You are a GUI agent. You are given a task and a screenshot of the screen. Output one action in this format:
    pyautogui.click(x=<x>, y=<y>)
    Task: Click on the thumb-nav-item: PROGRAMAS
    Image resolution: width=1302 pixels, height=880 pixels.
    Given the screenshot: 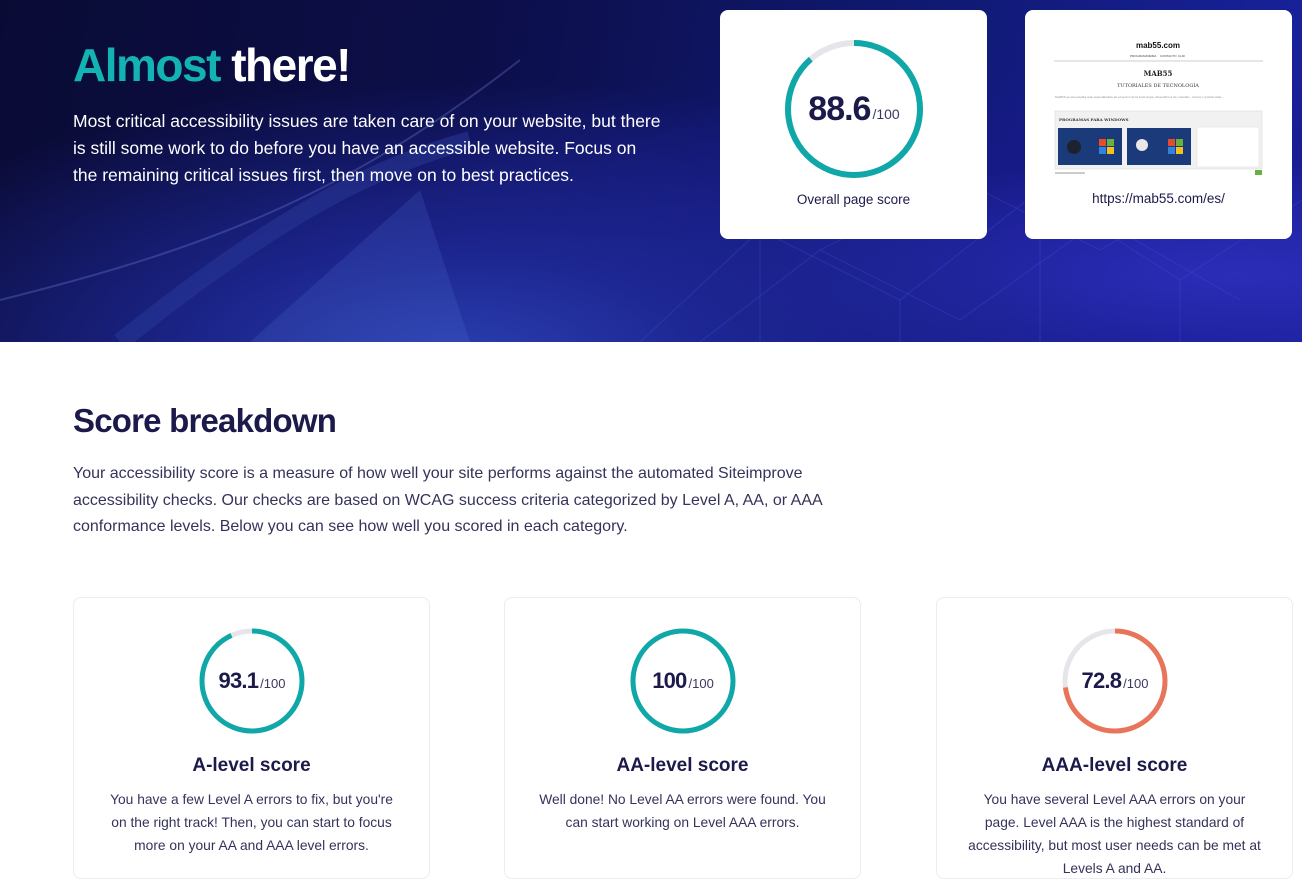 What is the action you would take?
    pyautogui.click(x=1140, y=56)
    